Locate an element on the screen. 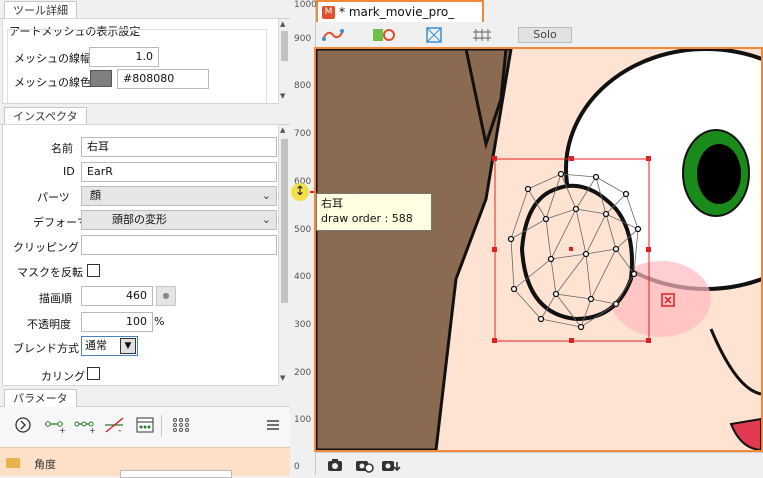 This screenshot has width=763, height=478. parameter-toolbar: + + - is located at coordinates (145, 427).